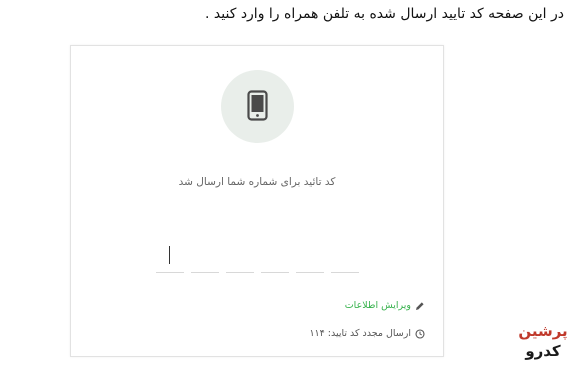 This screenshot has height=366, width=572. What do you see at coordinates (420, 305) in the screenshot?
I see `pencil-icon` at bounding box center [420, 305].